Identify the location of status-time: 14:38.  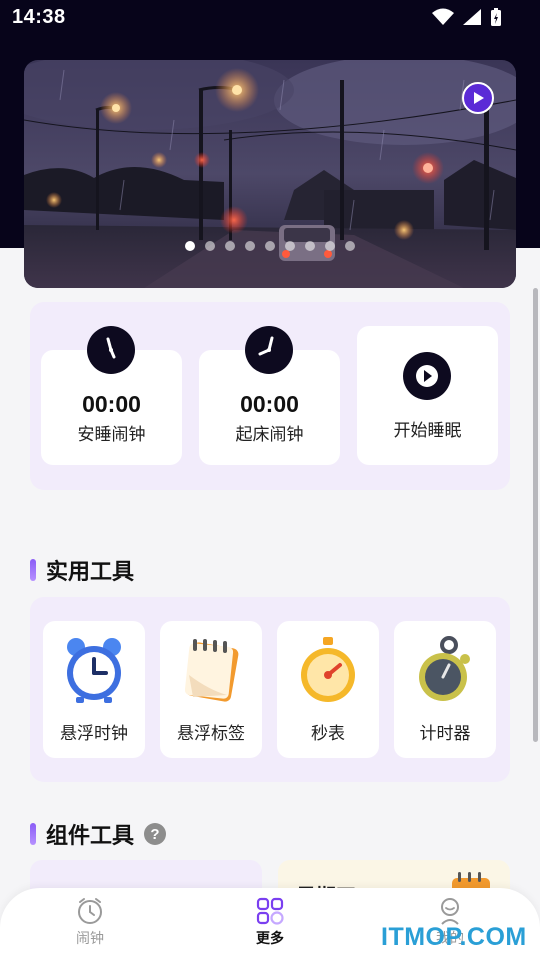
(39, 17).